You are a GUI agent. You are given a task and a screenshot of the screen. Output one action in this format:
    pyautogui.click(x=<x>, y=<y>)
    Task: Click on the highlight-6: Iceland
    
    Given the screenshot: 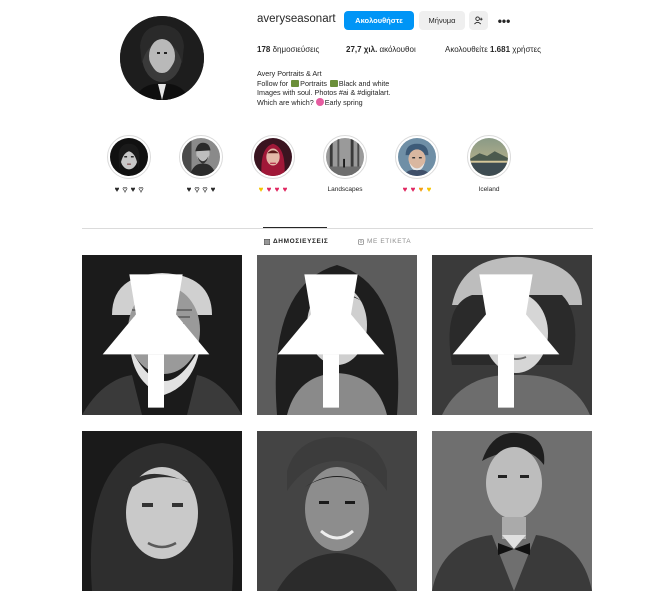 What is the action you would take?
    pyautogui.click(x=489, y=165)
    